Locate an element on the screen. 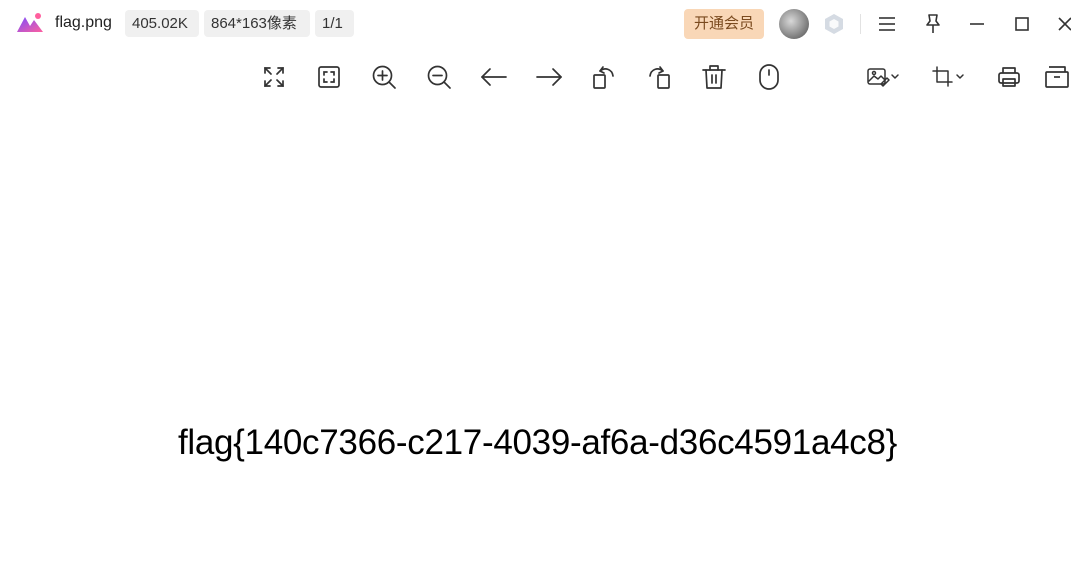  next-icon is located at coordinates (549, 77).